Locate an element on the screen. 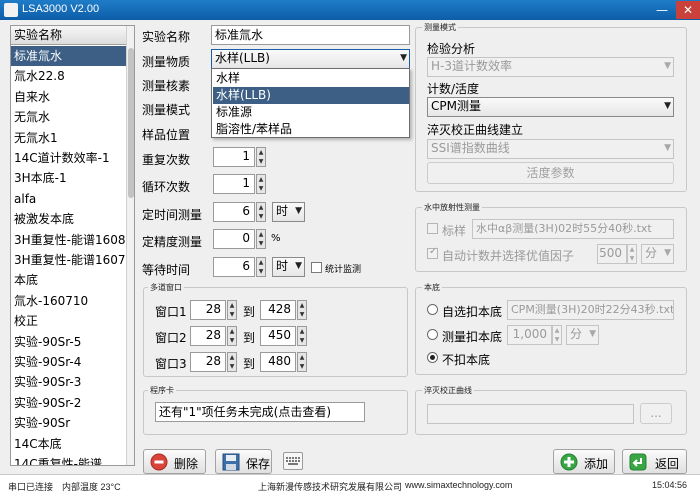 Image resolution: width=700 pixels, height=497 pixels. list-item: 实验-90Sr-2 is located at coordinates (70, 403).